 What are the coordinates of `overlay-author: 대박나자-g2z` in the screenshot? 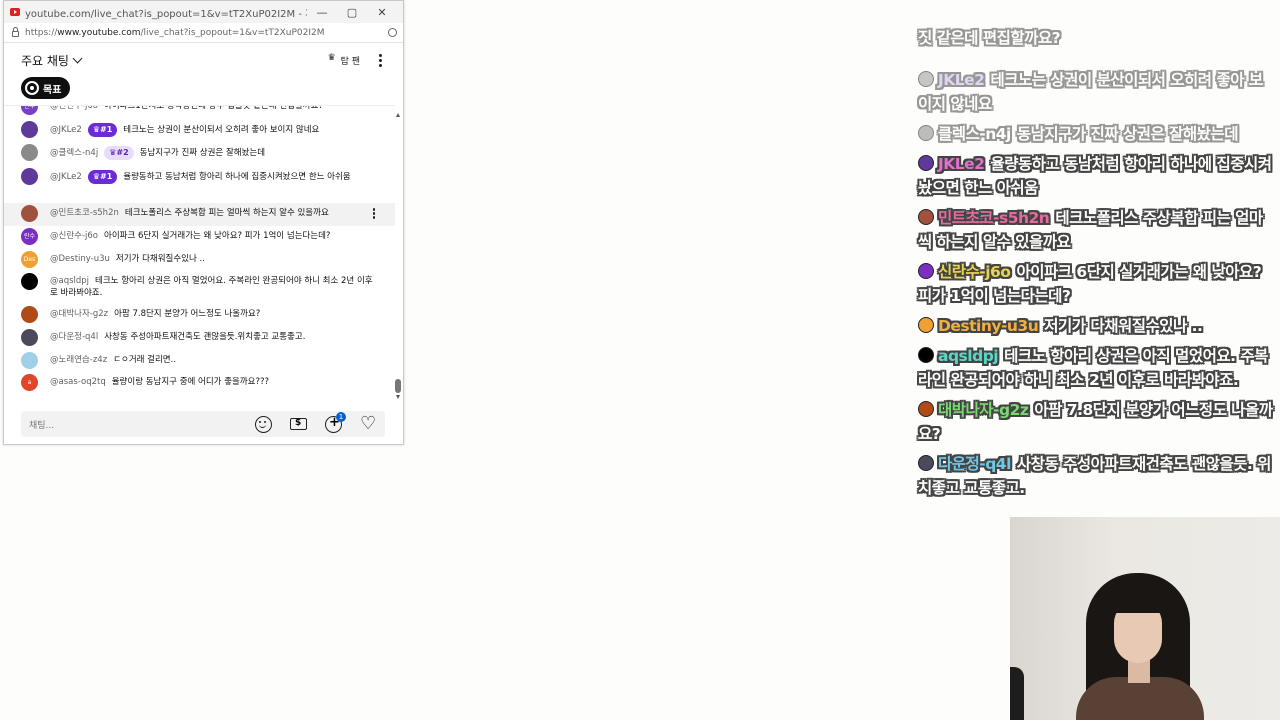 It's located at (983, 410).